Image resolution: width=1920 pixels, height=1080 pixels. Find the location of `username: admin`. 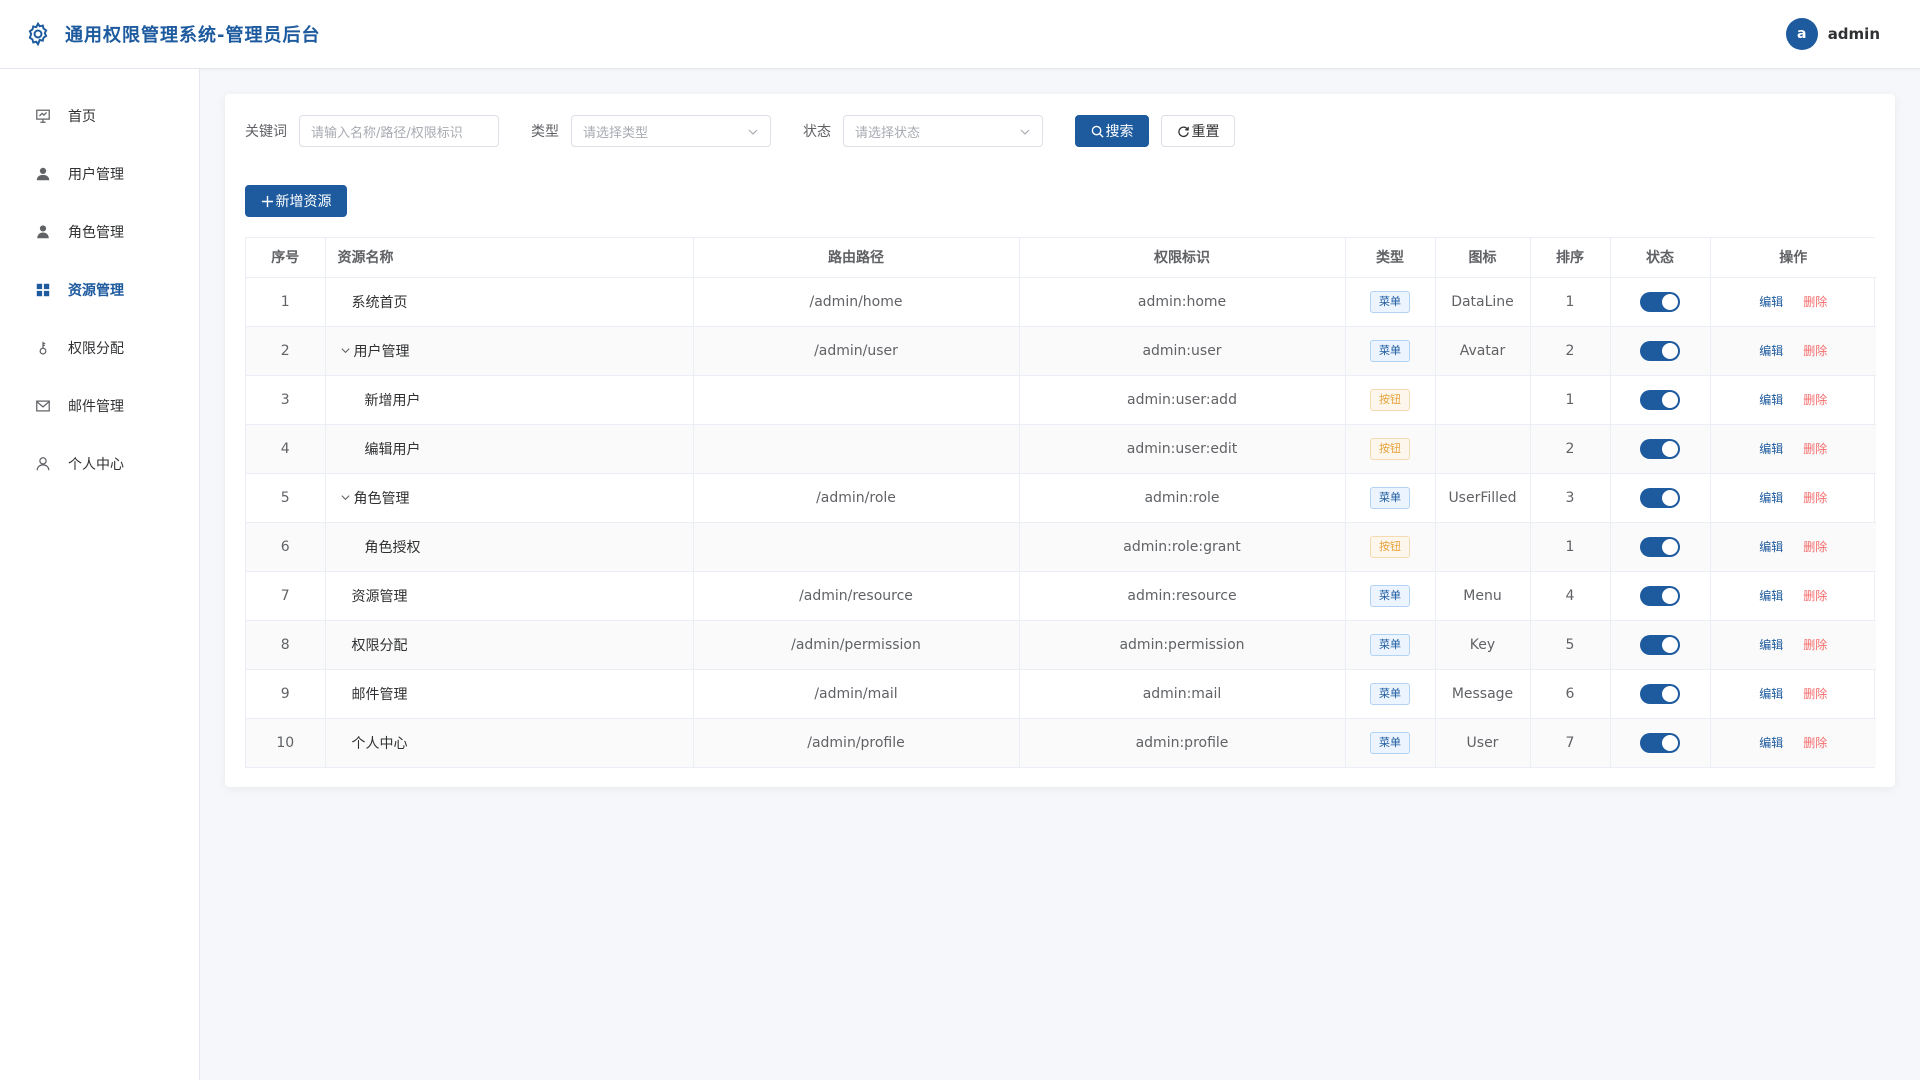

username: admin is located at coordinates (1854, 34).